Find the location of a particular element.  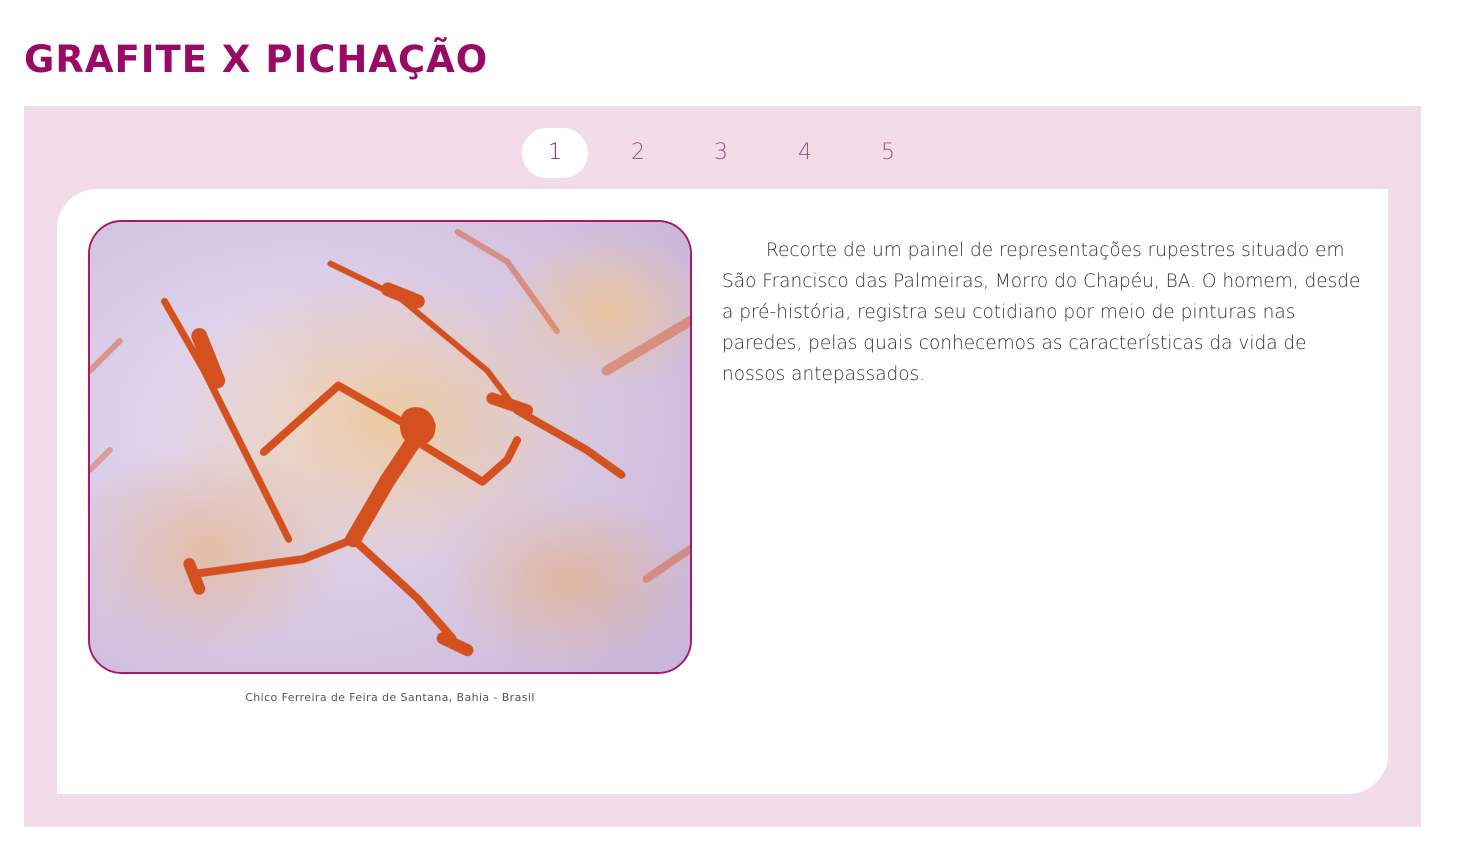

tab-1: 1 is located at coordinates (555, 153).